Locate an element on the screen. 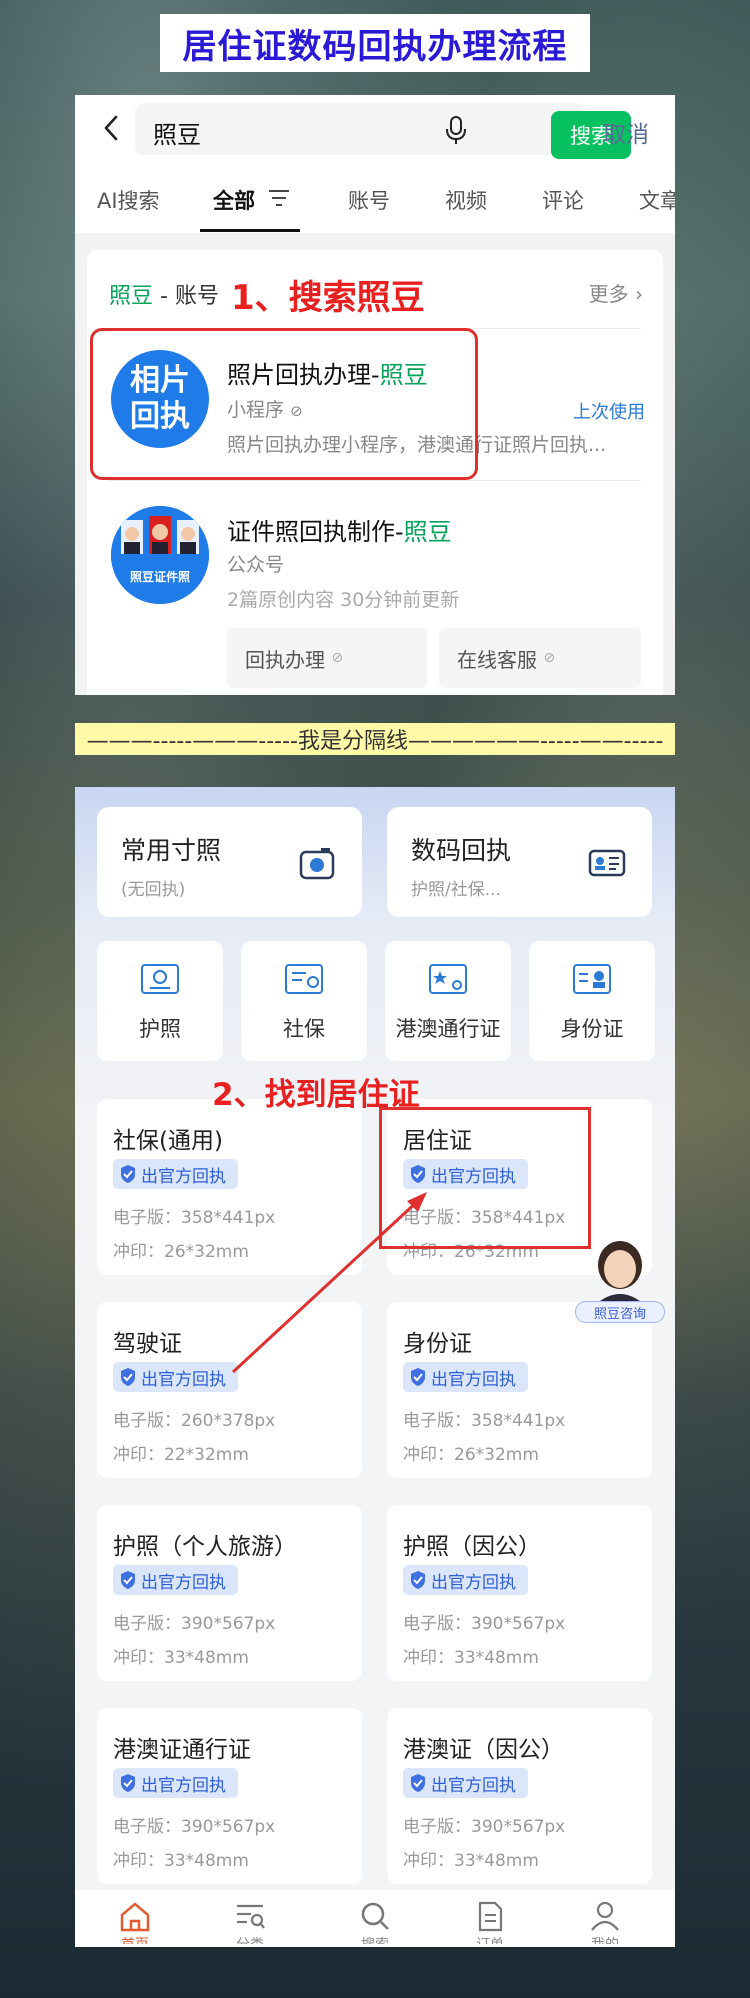 This screenshot has height=1998, width=750. active-tab-indicator is located at coordinates (250, 230).